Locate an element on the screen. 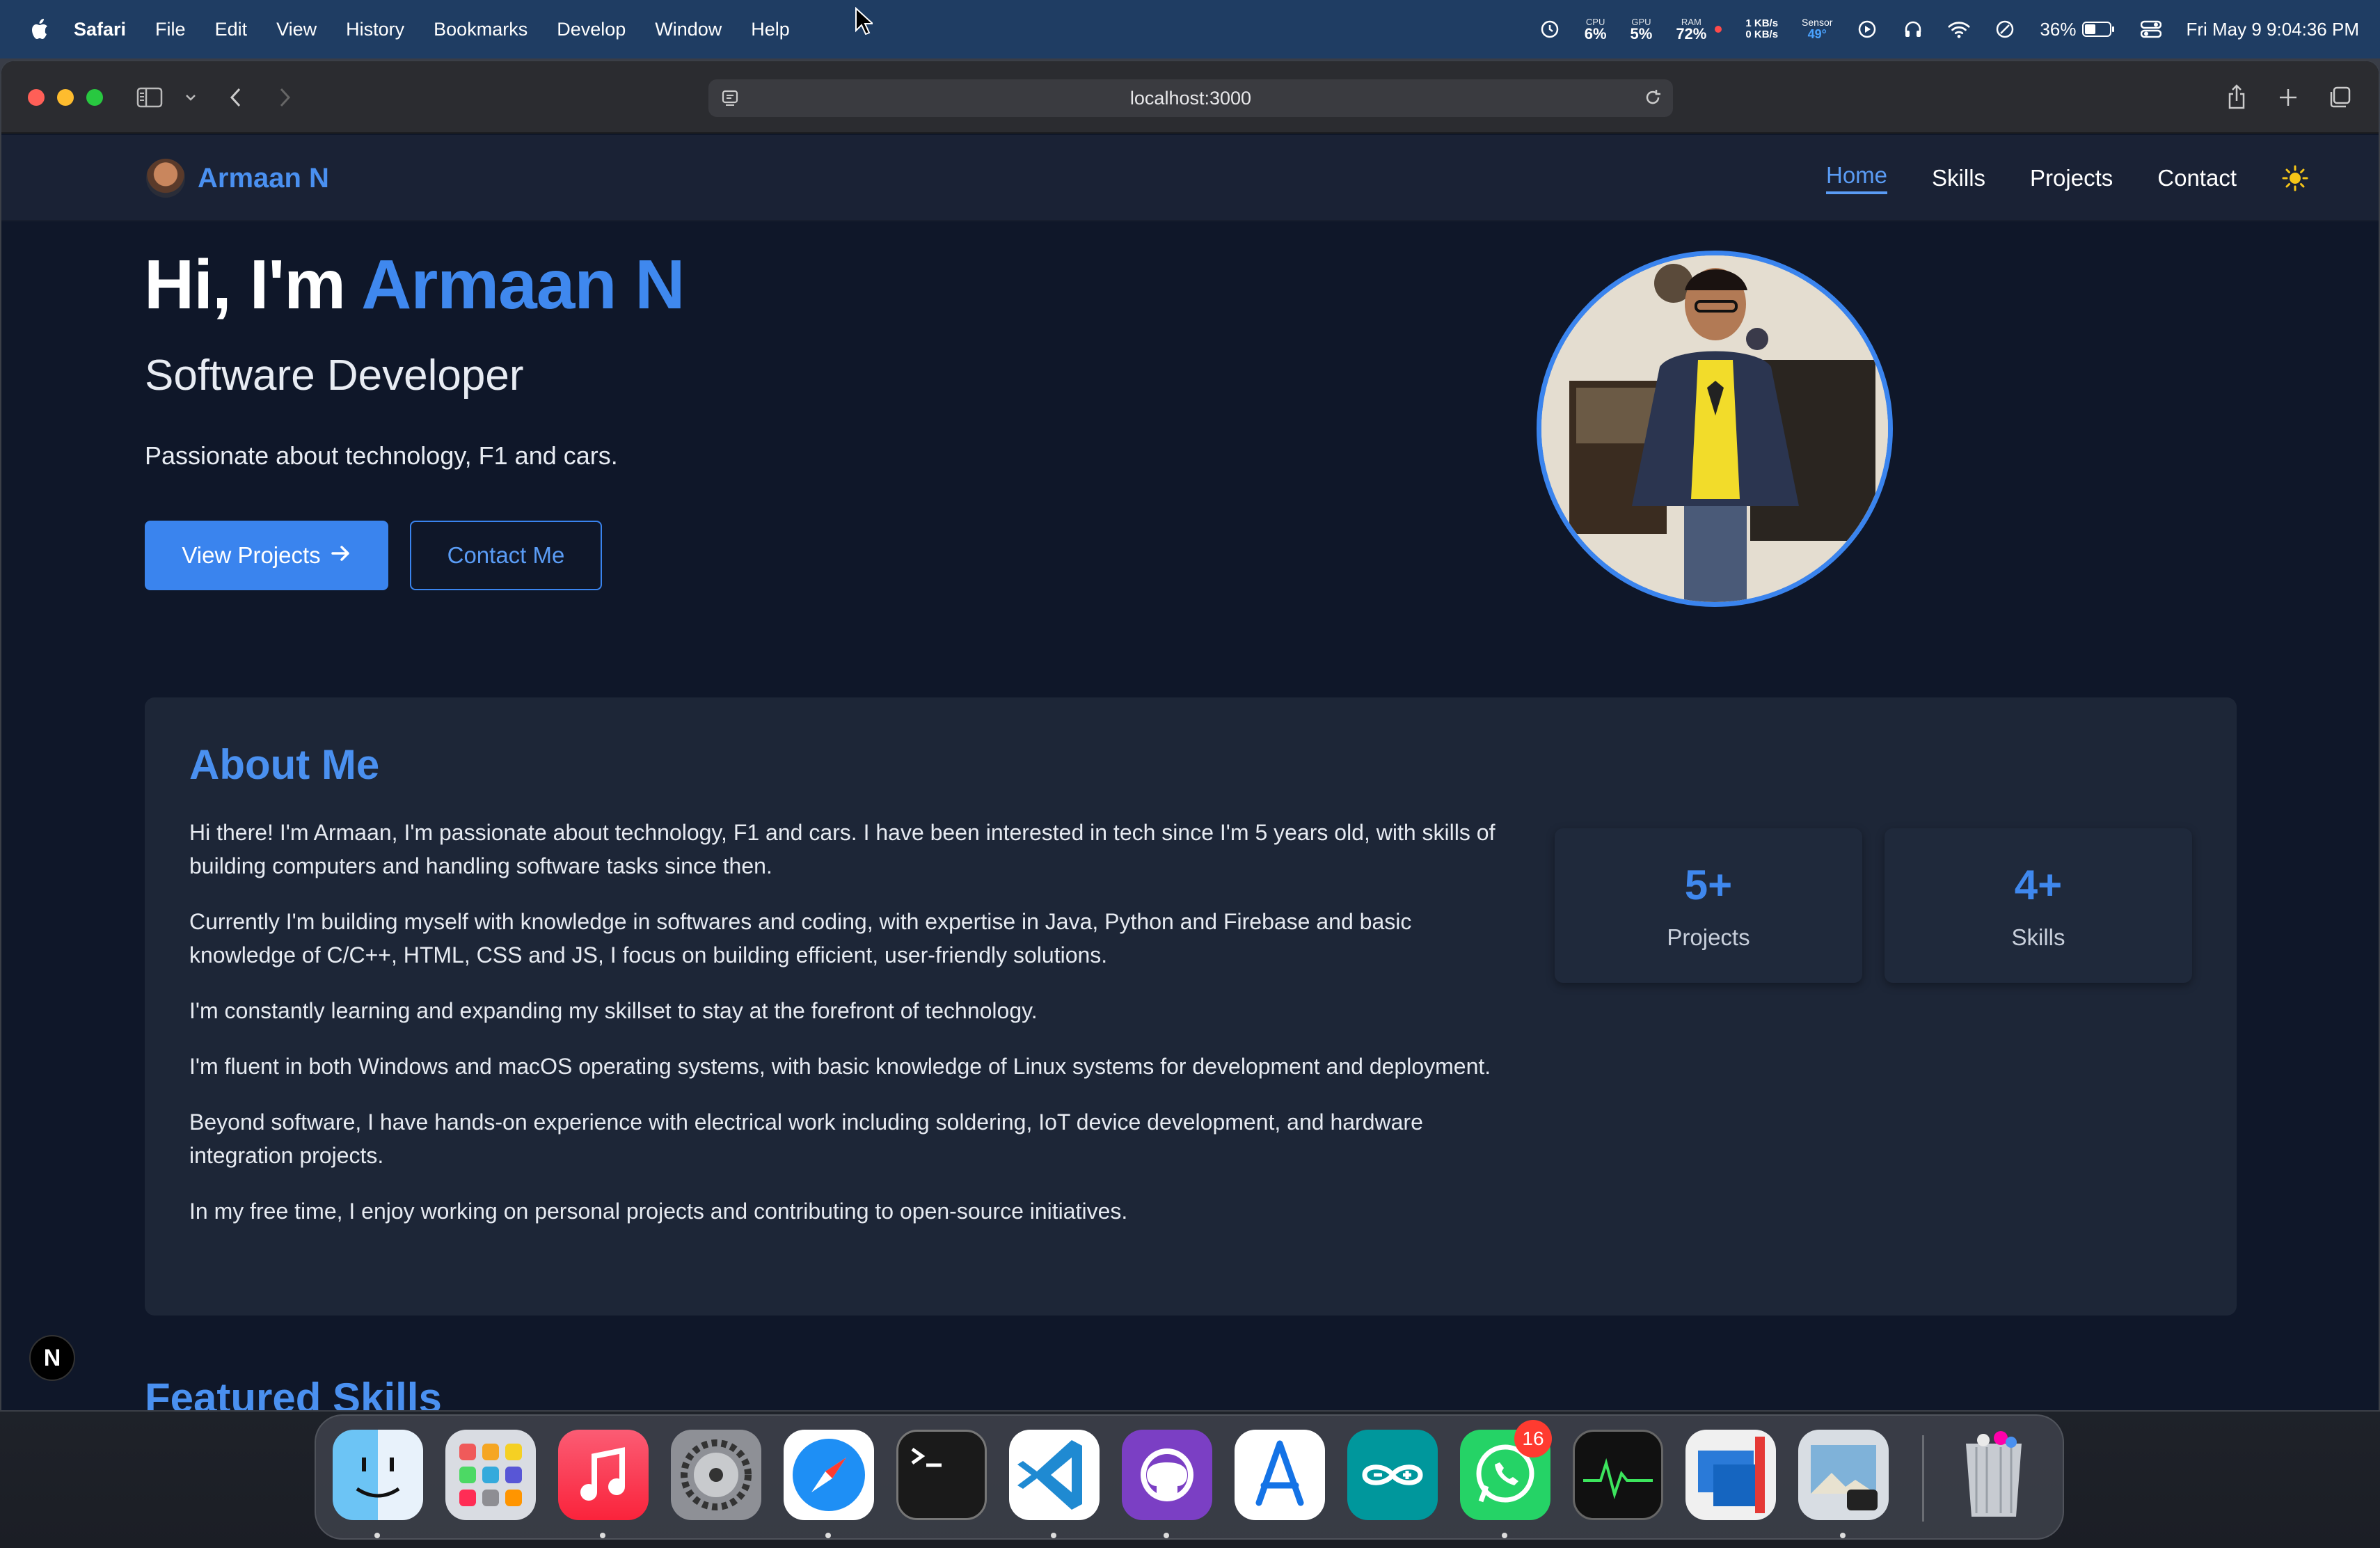  dock-finder-running-dot is located at coordinates (377, 1535).